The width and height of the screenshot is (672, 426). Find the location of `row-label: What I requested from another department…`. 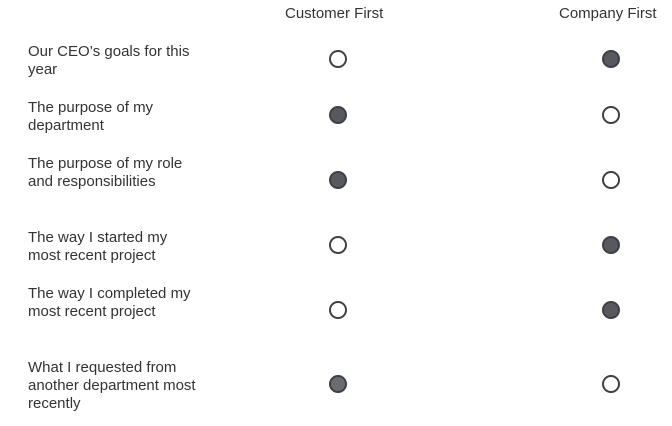

row-label: What I requested from another department… is located at coordinates (112, 385).